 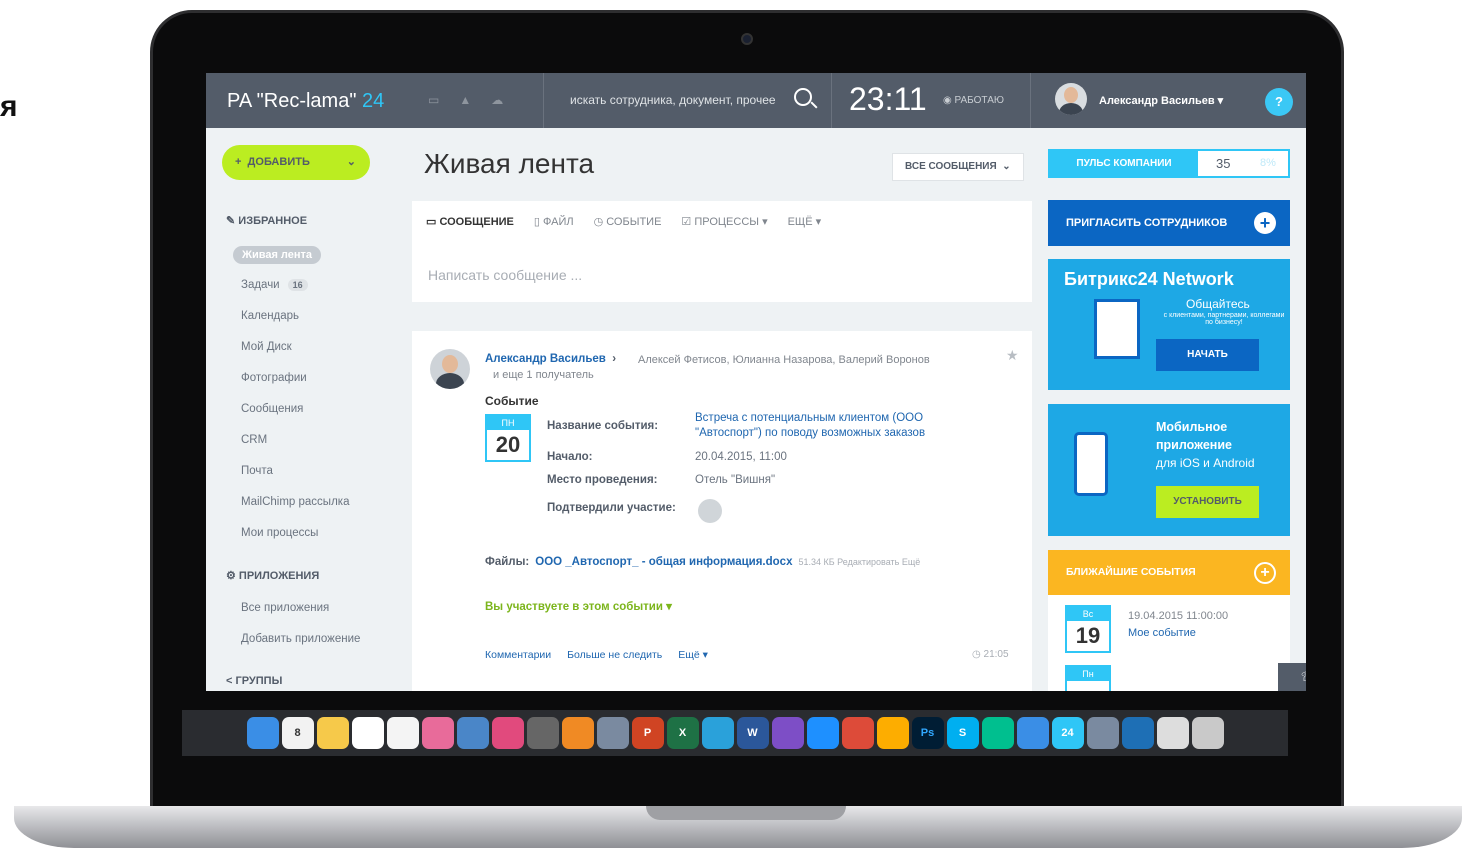 What do you see at coordinates (262, 733) in the screenshot?
I see `dock-app-finder-icon` at bounding box center [262, 733].